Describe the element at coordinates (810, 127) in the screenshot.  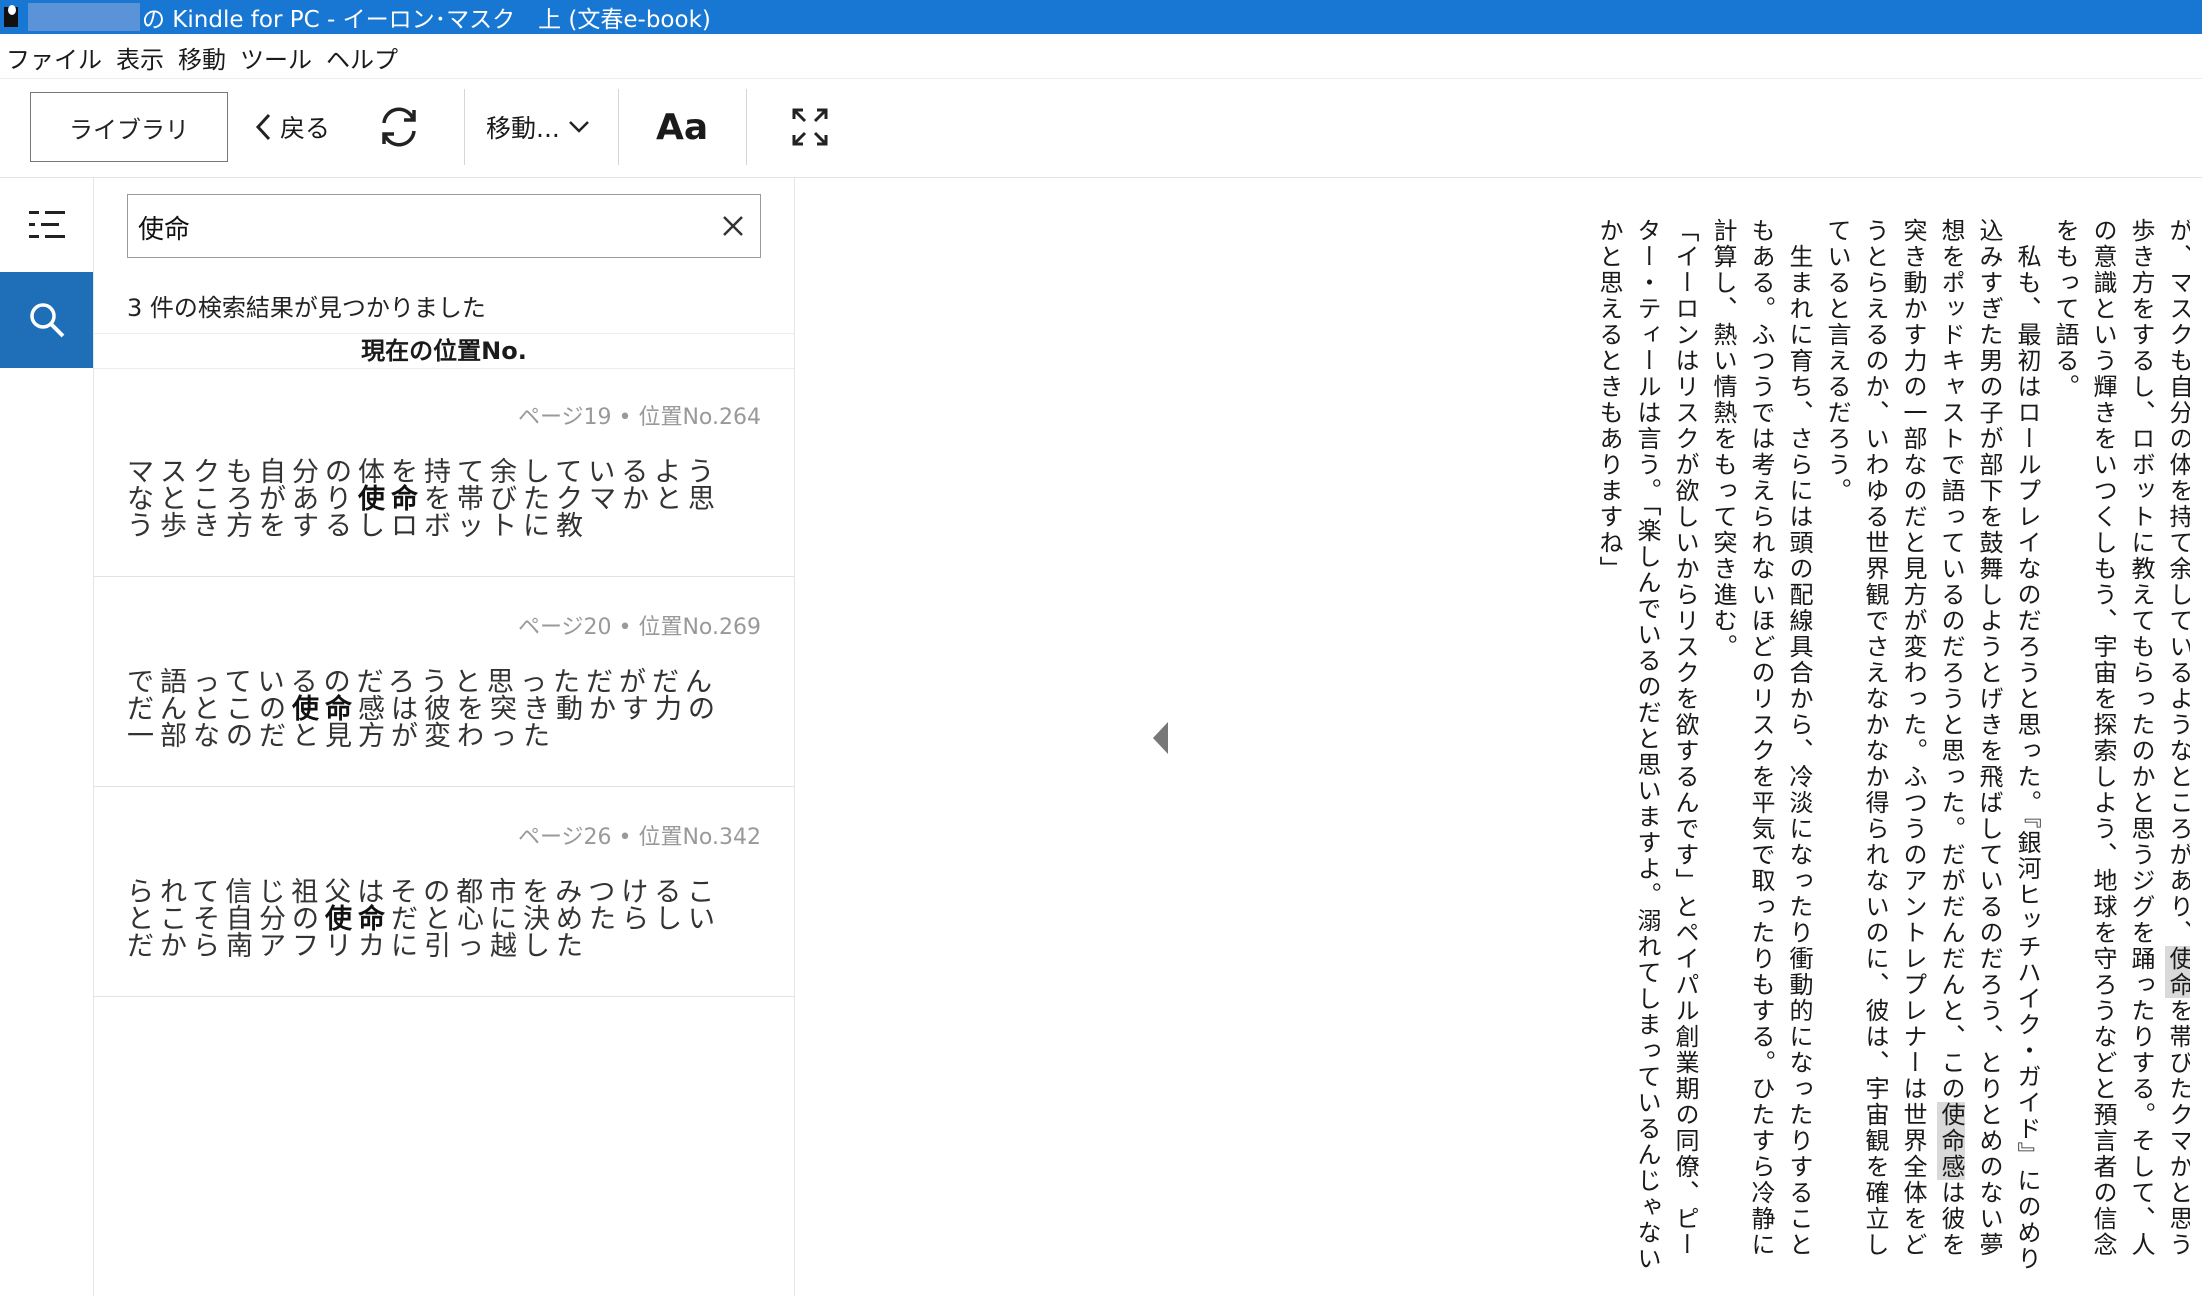
I see `fullscreen-icon` at that location.